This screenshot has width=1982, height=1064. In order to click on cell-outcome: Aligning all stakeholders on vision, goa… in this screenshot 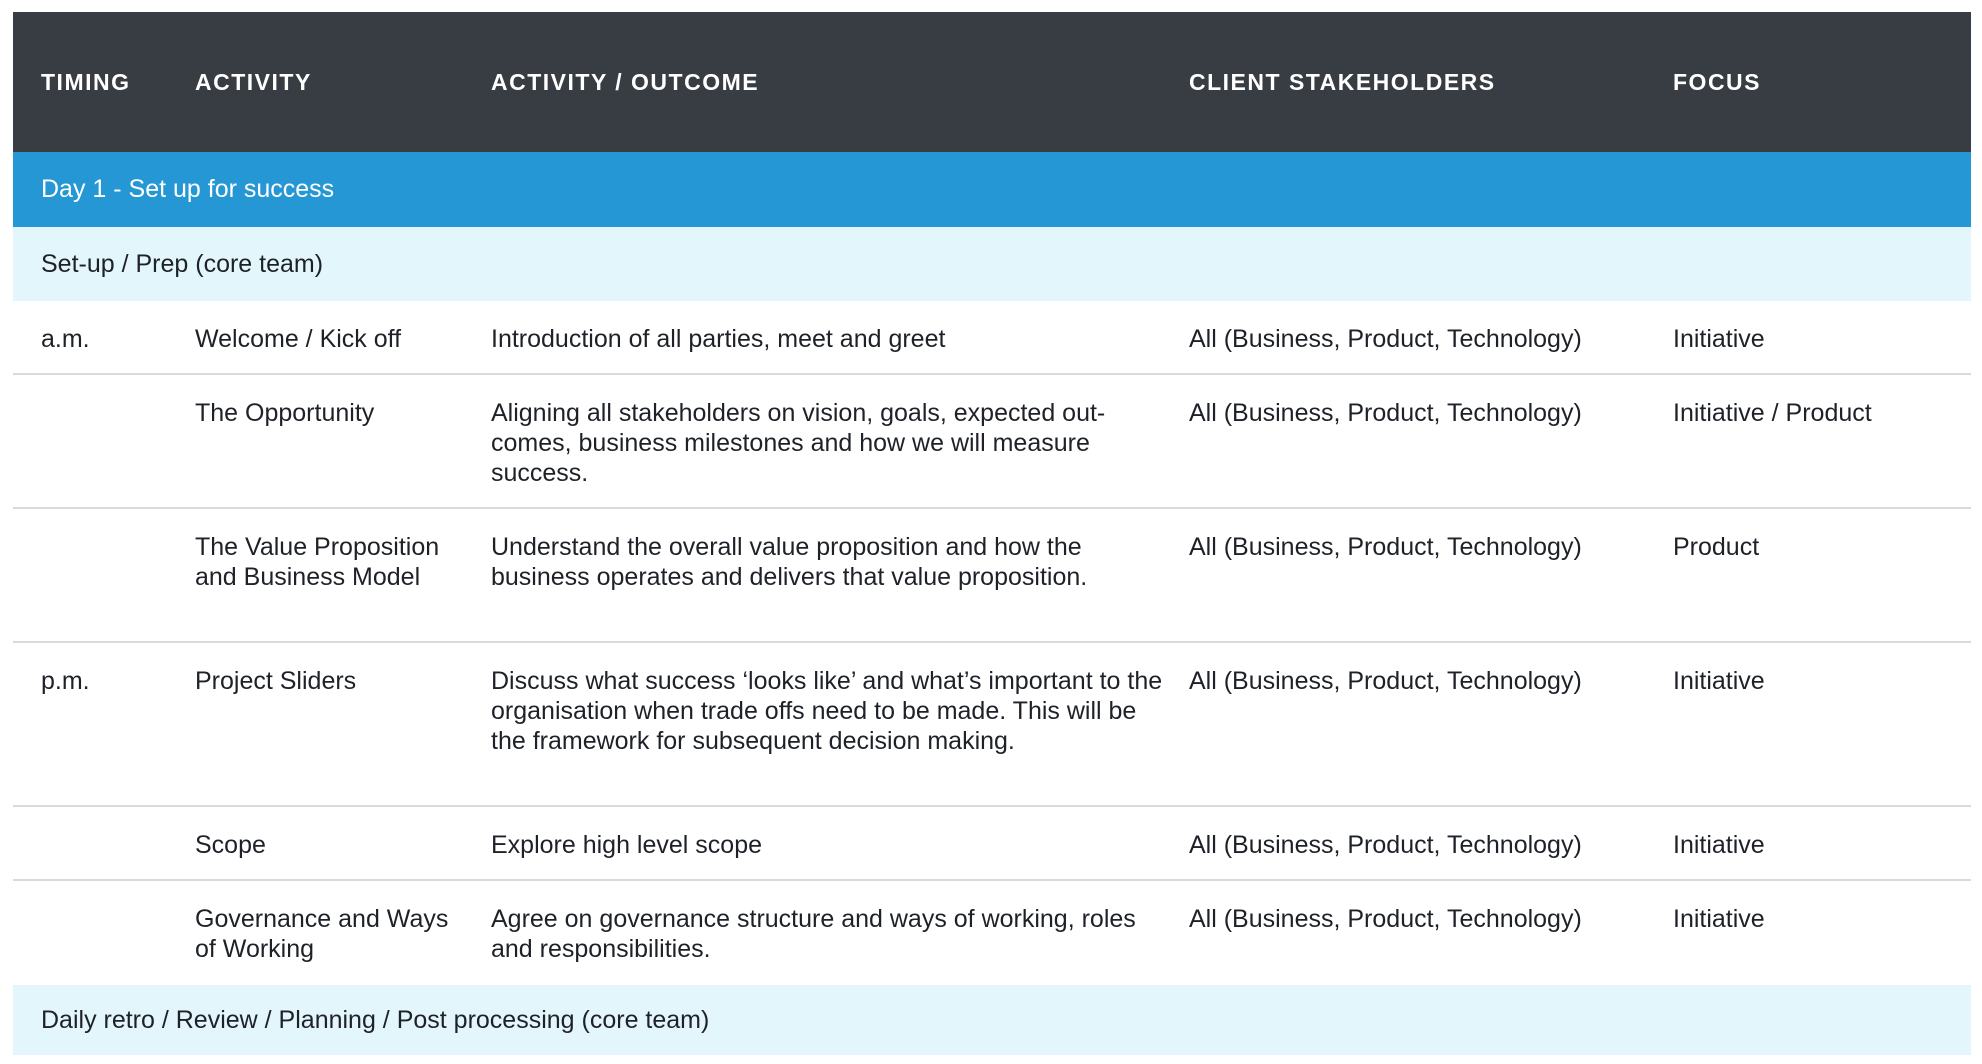, I will do `click(798, 443)`.